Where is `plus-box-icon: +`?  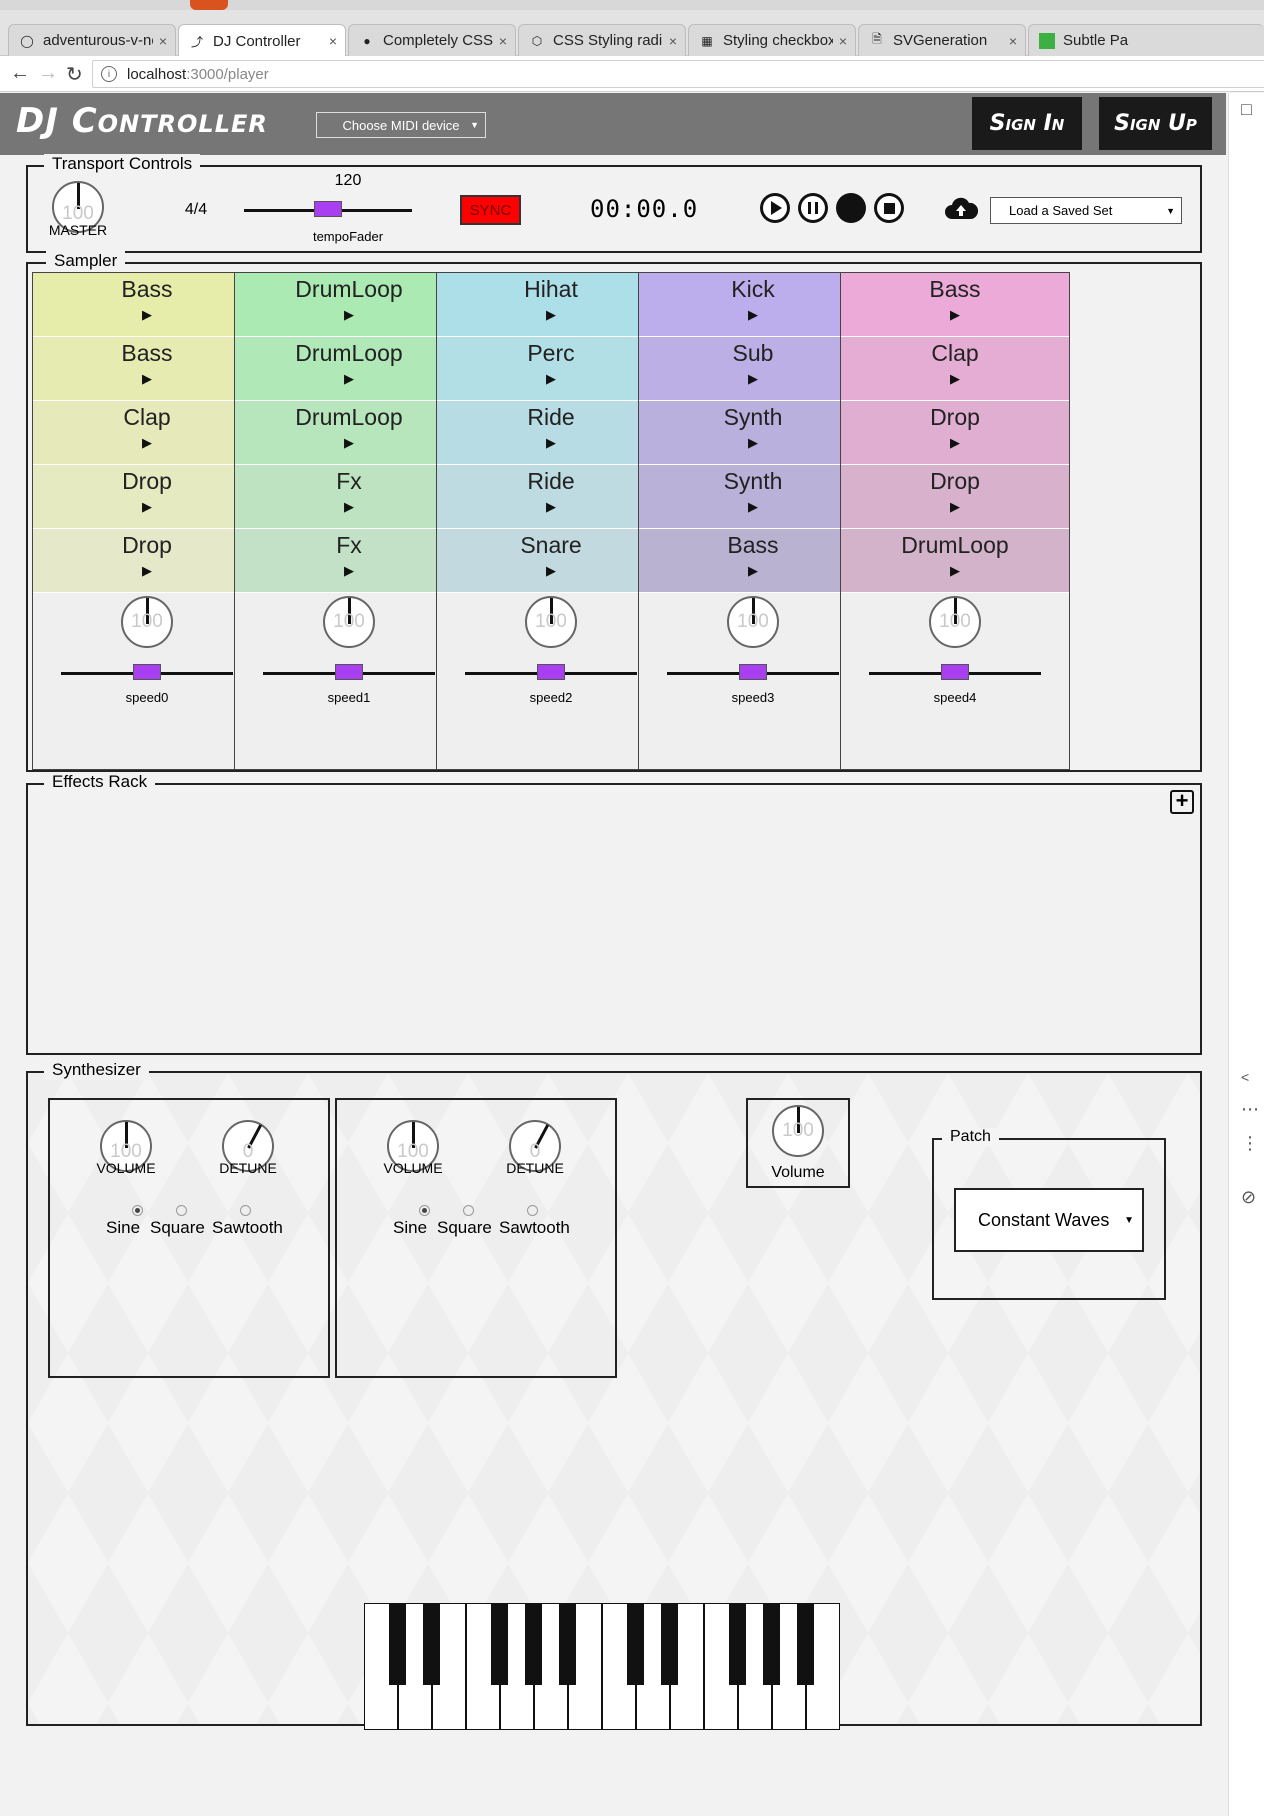
plus-box-icon: + is located at coordinates (1182, 802).